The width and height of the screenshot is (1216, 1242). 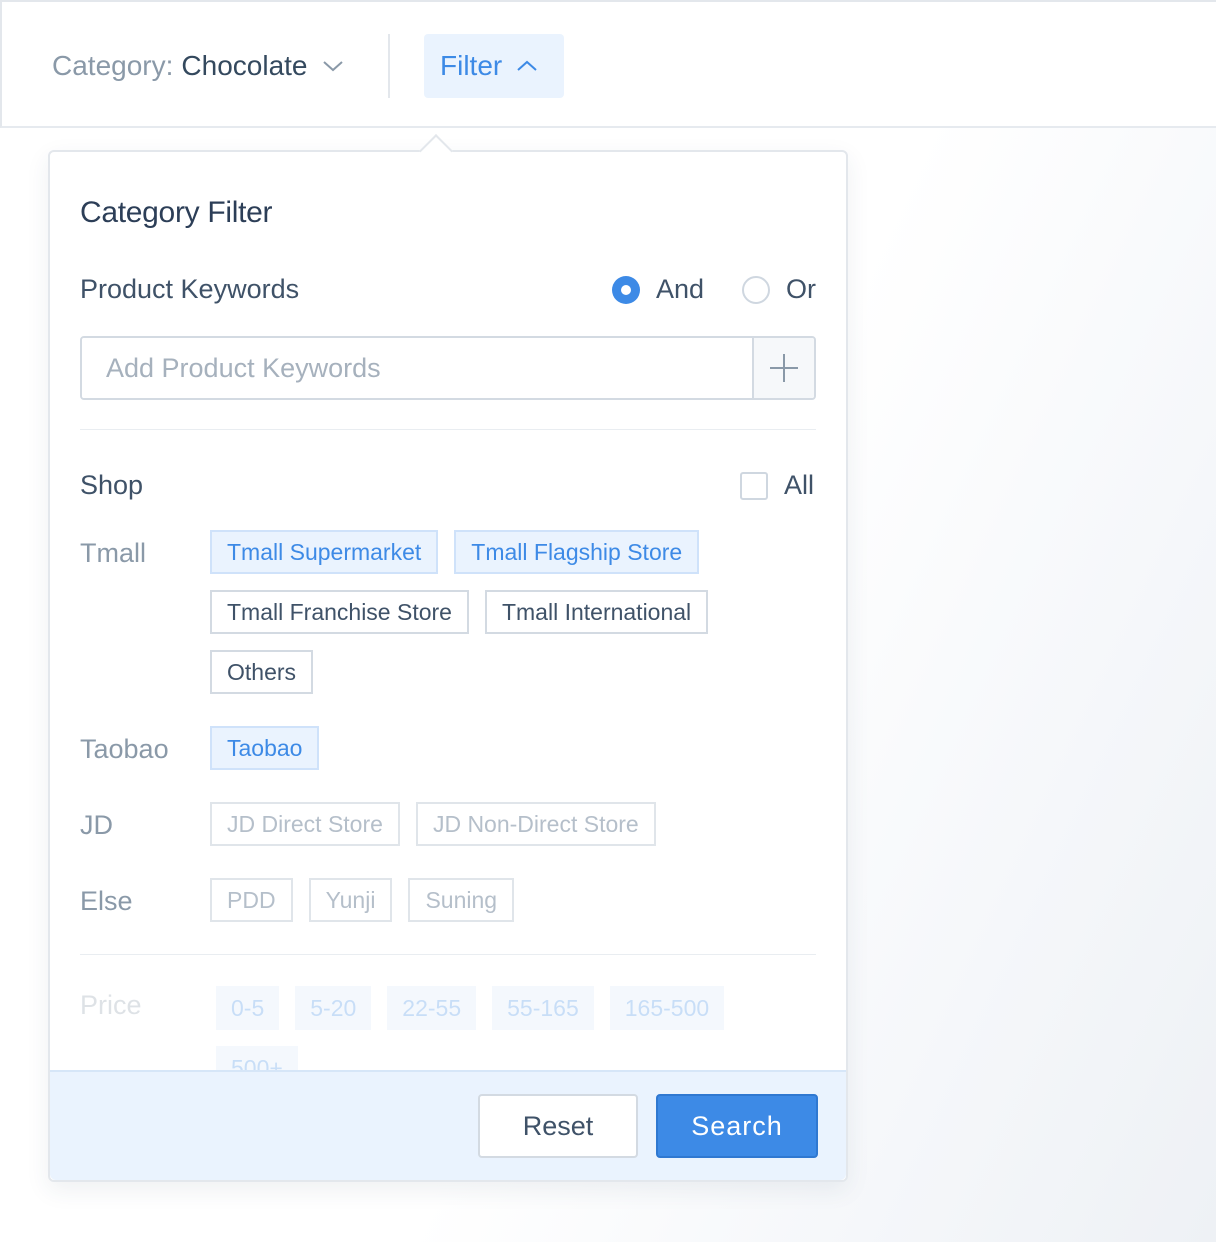 I want to click on keyword-input-group, so click(x=448, y=368).